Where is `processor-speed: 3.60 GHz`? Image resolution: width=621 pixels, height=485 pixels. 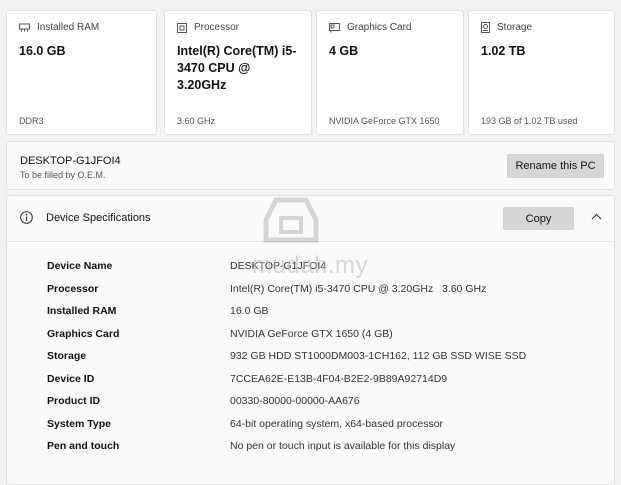 processor-speed: 3.60 GHz is located at coordinates (196, 121).